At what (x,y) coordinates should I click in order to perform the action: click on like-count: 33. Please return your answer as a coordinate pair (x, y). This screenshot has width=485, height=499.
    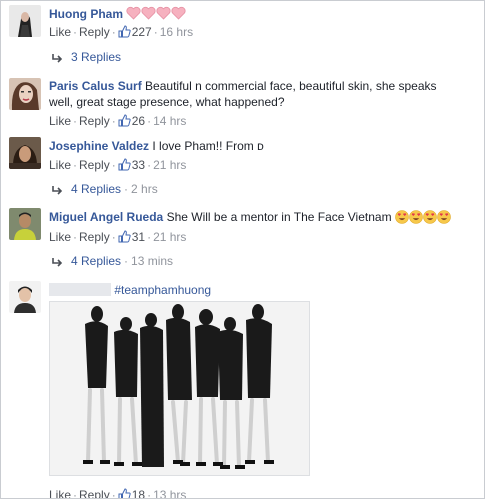
    Looking at the image, I should click on (131, 165).